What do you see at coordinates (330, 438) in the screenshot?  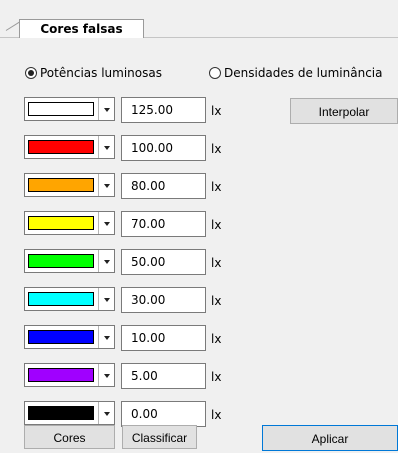 I see `apply-button: Aplicar` at bounding box center [330, 438].